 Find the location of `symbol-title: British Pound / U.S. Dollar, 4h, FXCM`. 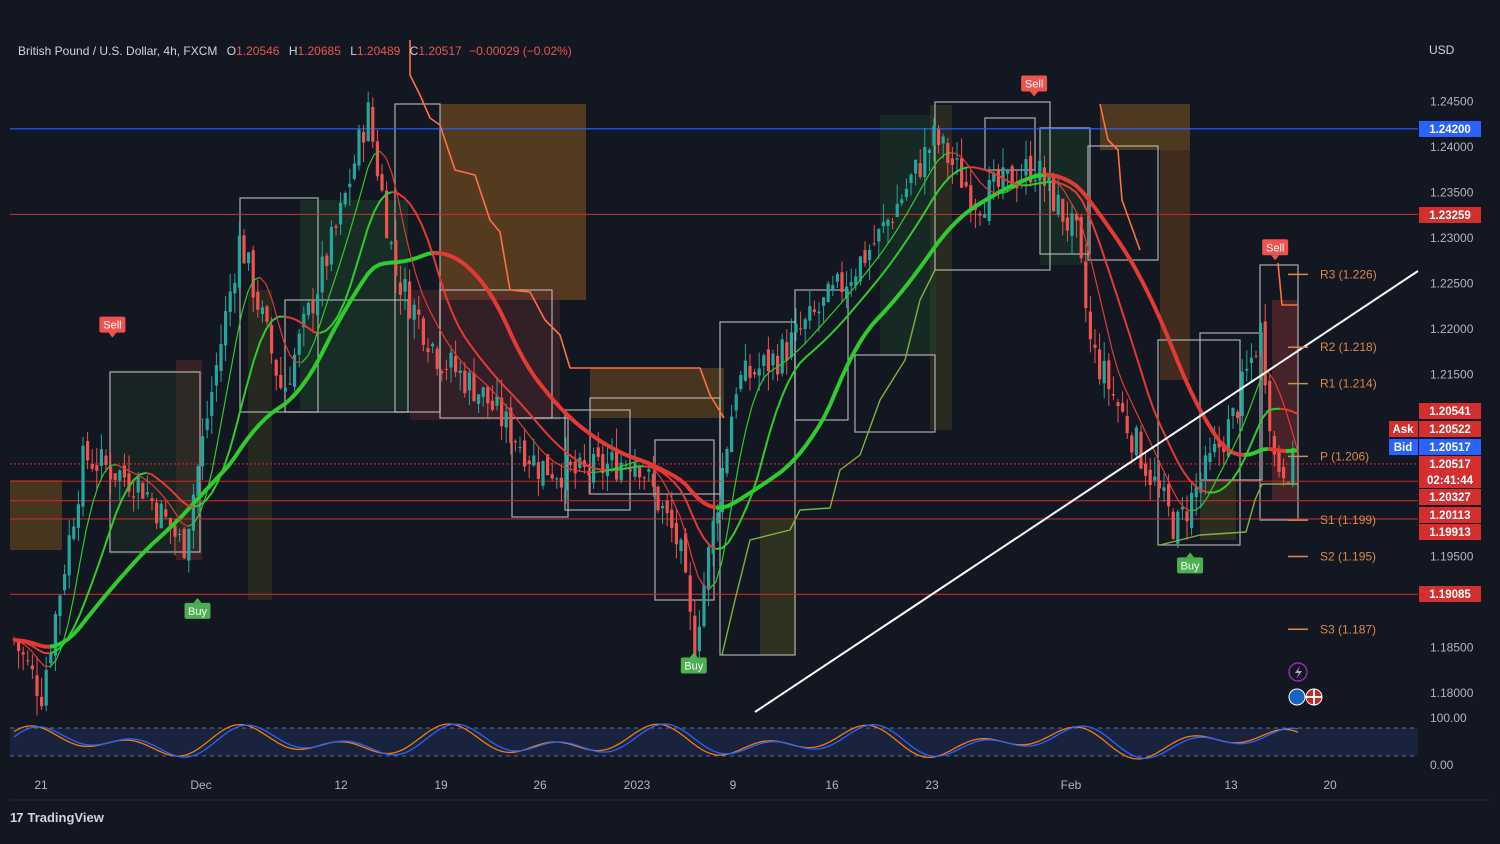

symbol-title: British Pound / U.S. Dollar, 4h, FXCM is located at coordinates (117, 51).